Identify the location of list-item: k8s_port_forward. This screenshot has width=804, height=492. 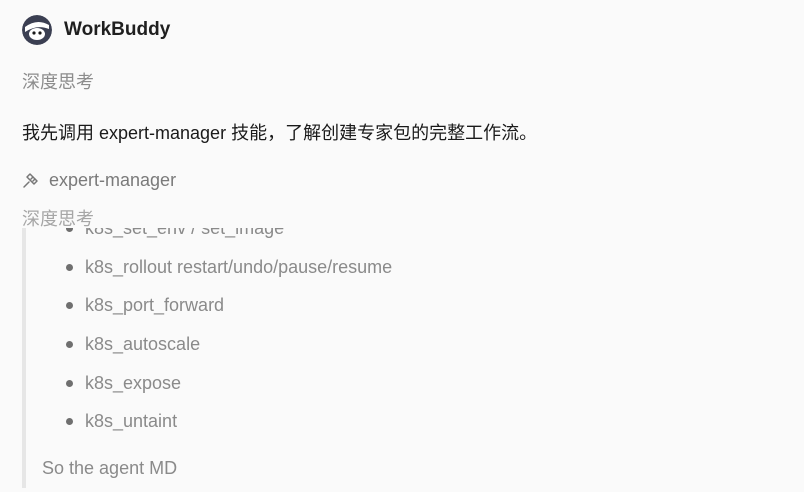
(229, 312).